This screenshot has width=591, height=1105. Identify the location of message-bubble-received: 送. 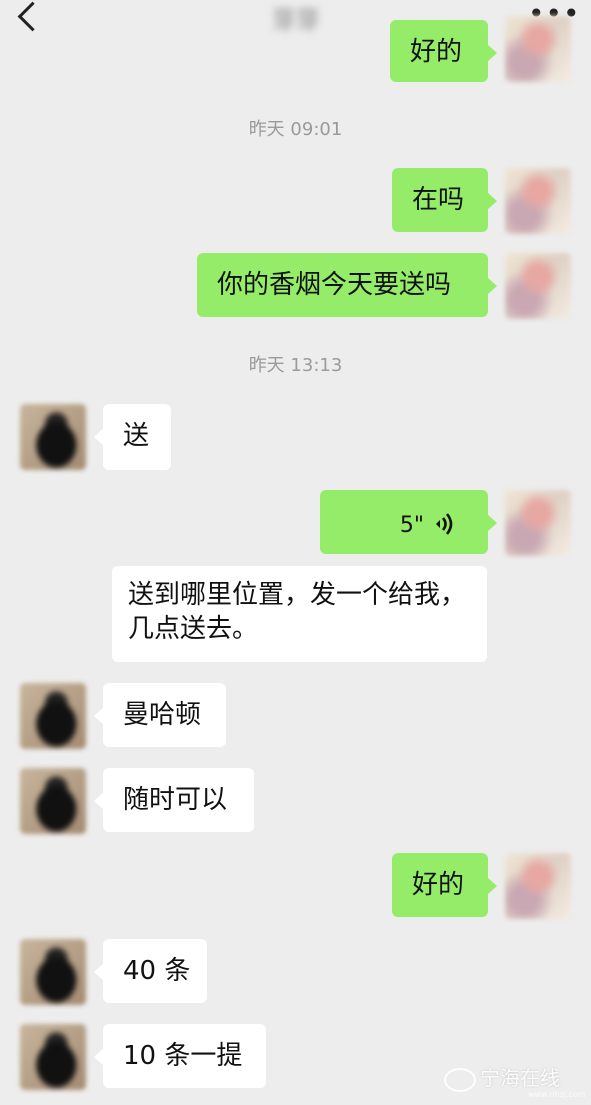
(132, 437).